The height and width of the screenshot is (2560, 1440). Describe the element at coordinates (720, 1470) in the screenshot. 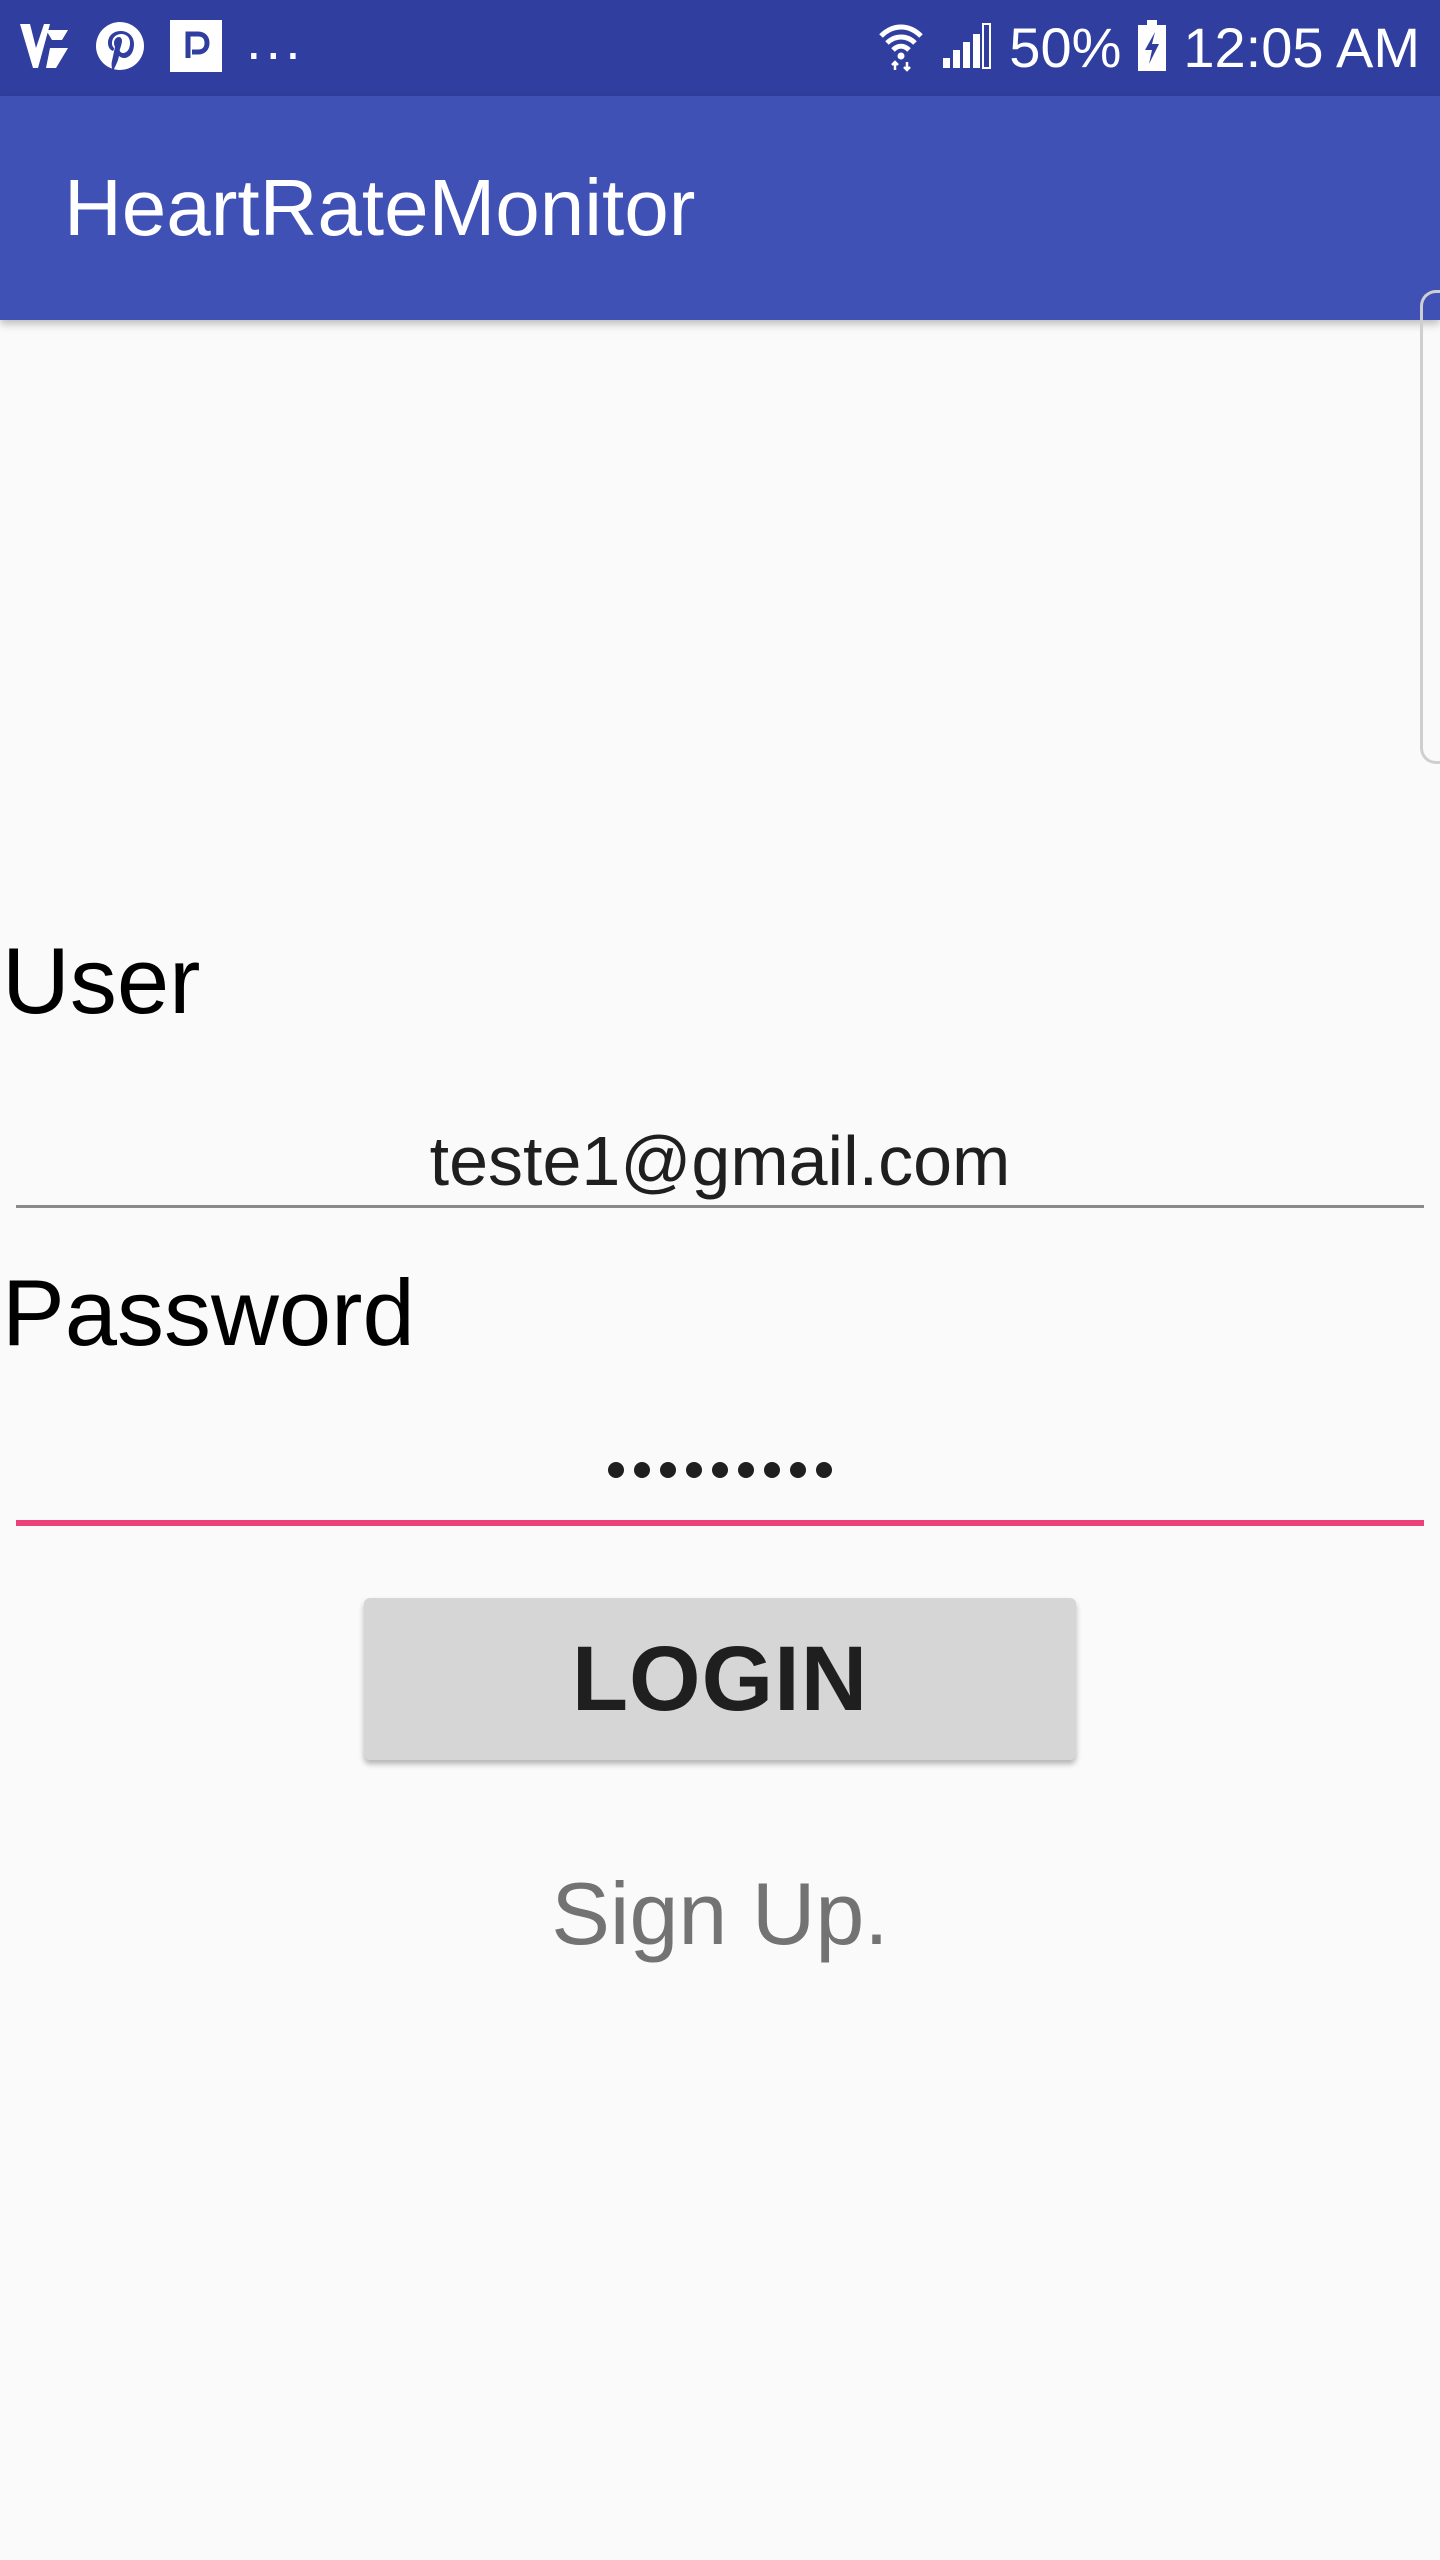

I see `password-field-value` at that location.